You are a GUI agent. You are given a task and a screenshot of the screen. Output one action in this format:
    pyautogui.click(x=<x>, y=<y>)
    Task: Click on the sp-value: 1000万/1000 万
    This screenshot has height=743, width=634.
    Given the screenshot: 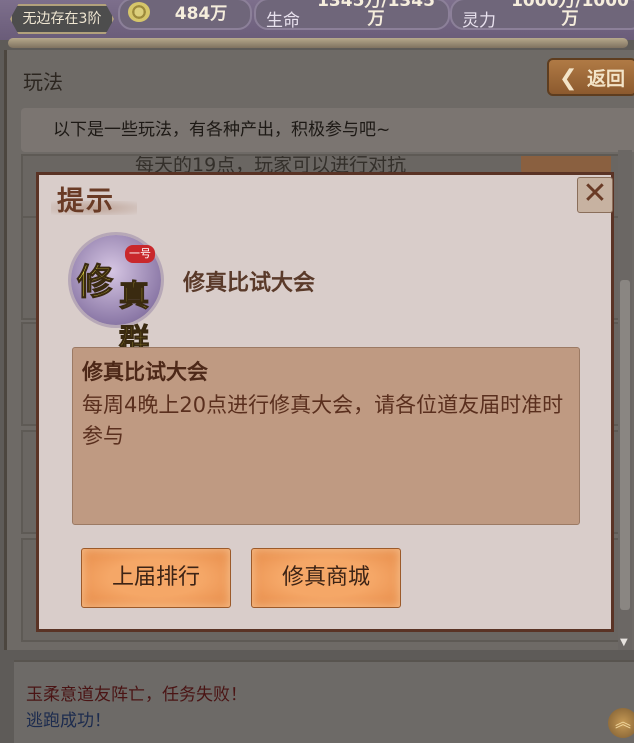 What is the action you would take?
    pyautogui.click(x=570, y=14)
    